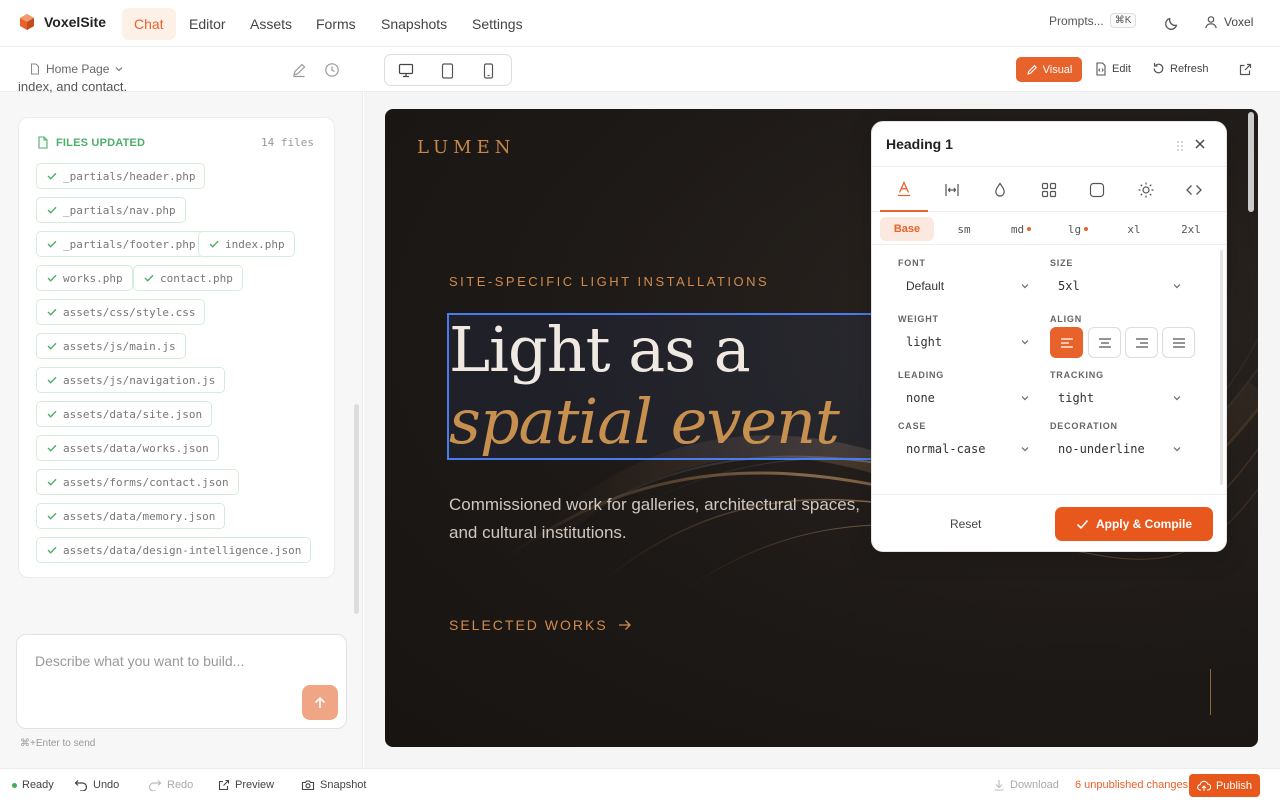 The image size is (1280, 800). What do you see at coordinates (131, 516) in the screenshot?
I see `file-chip: assets/data/memory.json` at bounding box center [131, 516].